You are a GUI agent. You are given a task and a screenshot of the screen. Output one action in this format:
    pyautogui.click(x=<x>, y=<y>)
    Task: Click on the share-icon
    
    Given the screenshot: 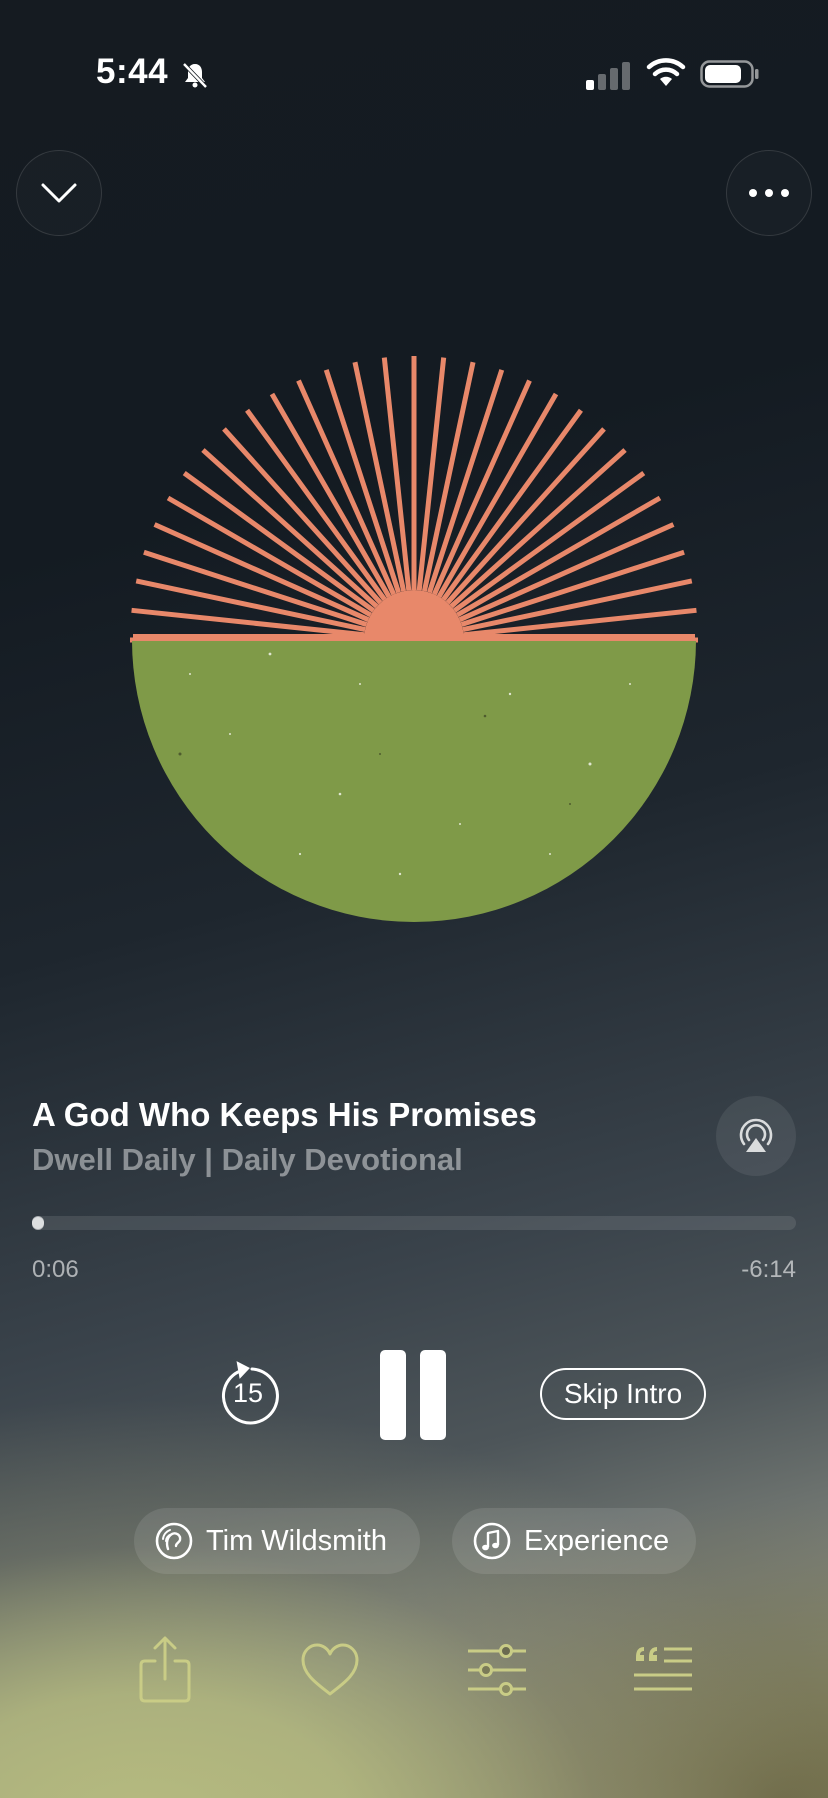 What is the action you would take?
    pyautogui.click(x=165, y=1669)
    